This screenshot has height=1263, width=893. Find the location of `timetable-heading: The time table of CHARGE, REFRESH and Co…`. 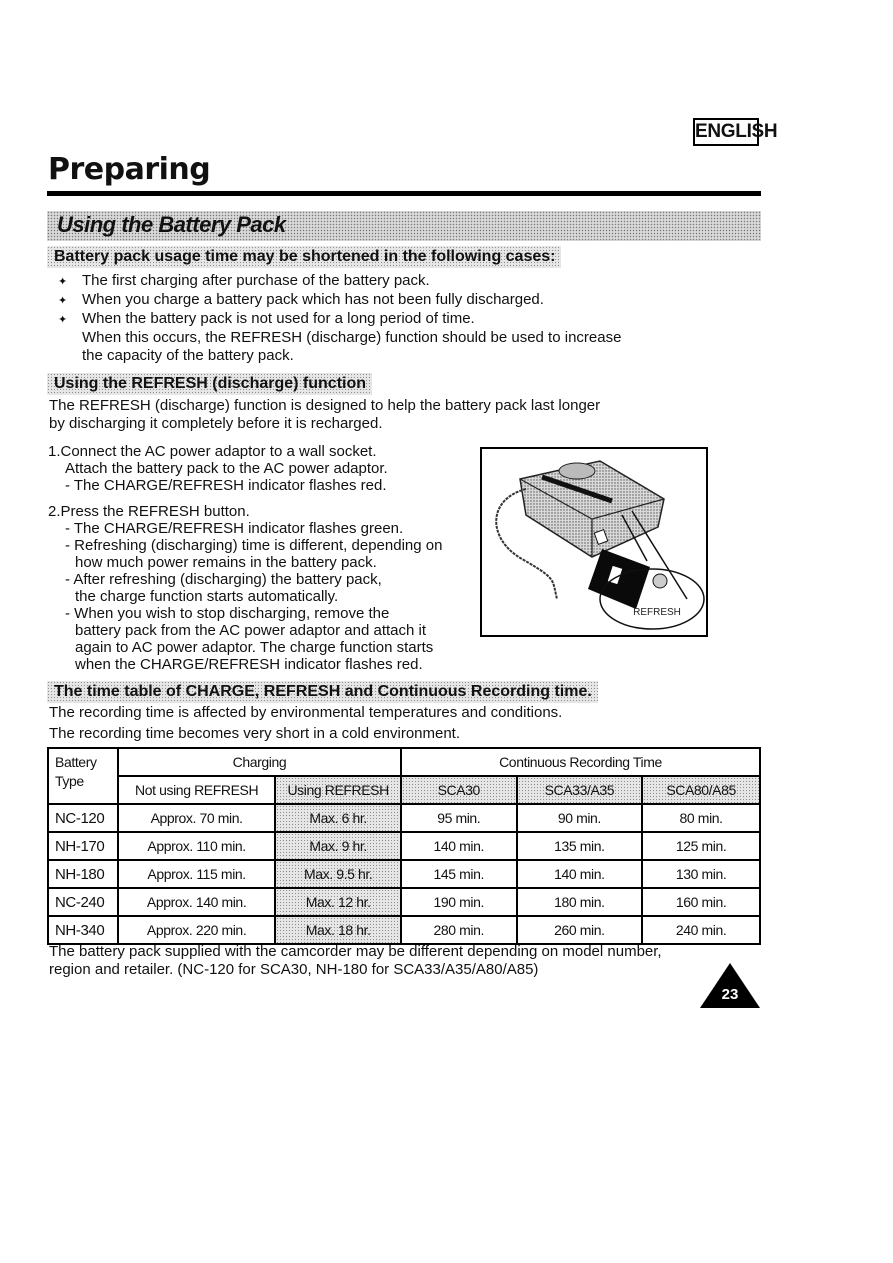

timetable-heading: The time table of CHARGE, REFRESH and Co… is located at coordinates (322, 692).